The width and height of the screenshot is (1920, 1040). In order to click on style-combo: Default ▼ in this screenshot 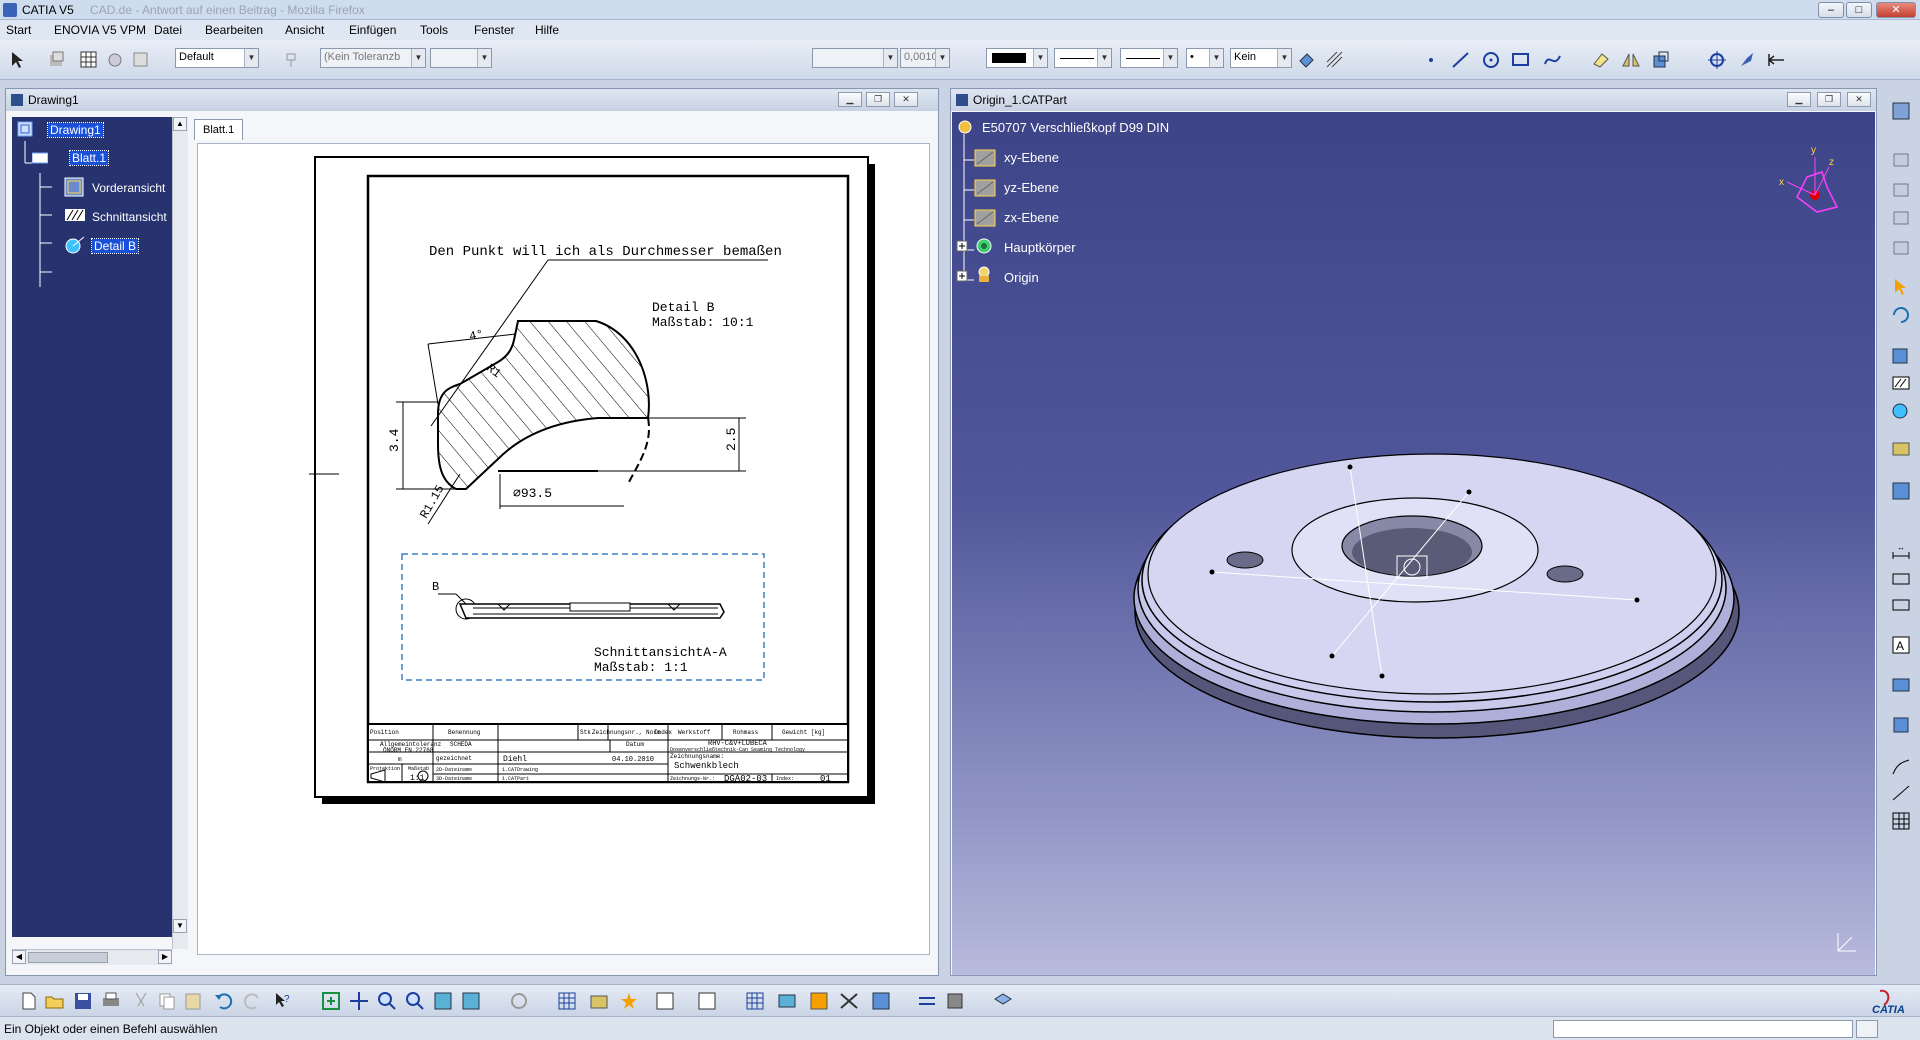, I will do `click(217, 58)`.